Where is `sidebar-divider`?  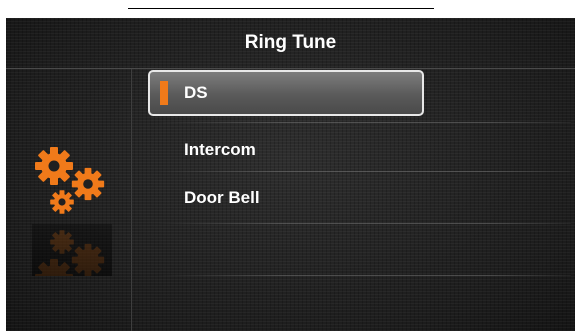 sidebar-divider is located at coordinates (131, 200).